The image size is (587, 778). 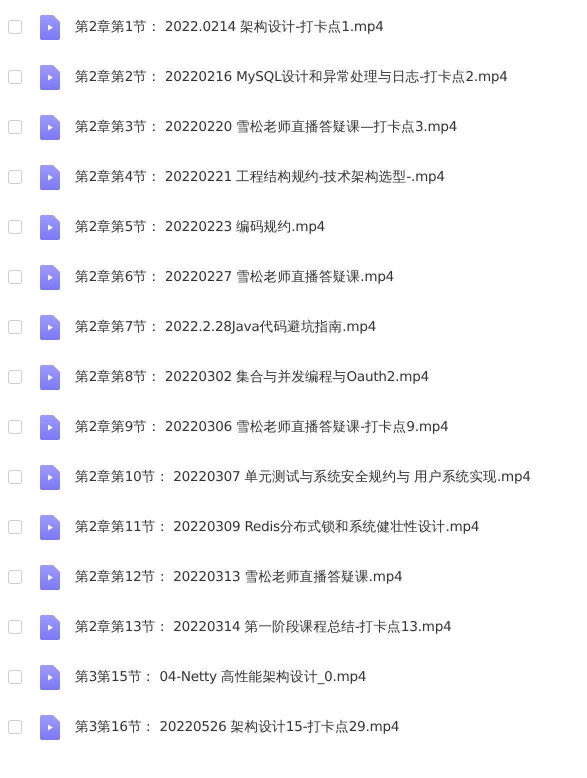 I want to click on file-name: 第2章第7节： 2022.2.28Java代码避坑指南.mp4, so click(x=225, y=327).